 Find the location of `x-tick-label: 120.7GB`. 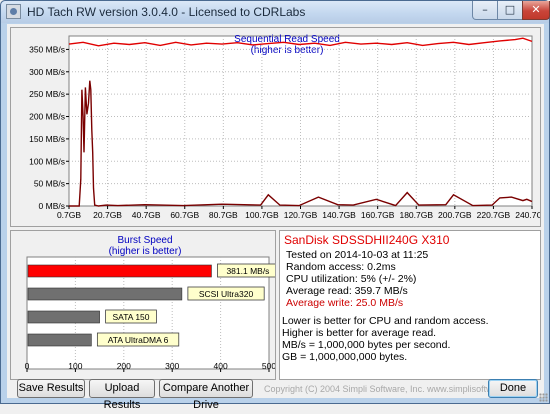

x-tick-label: 120.7GB is located at coordinates (301, 215).